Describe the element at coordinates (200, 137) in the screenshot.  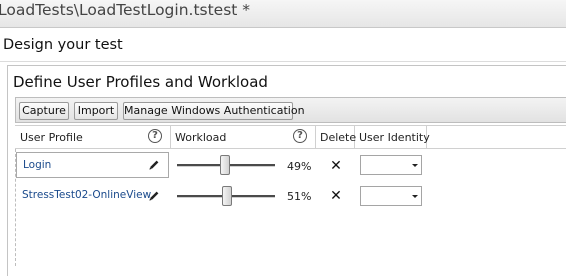
I see `column-header-workload: Workload` at that location.